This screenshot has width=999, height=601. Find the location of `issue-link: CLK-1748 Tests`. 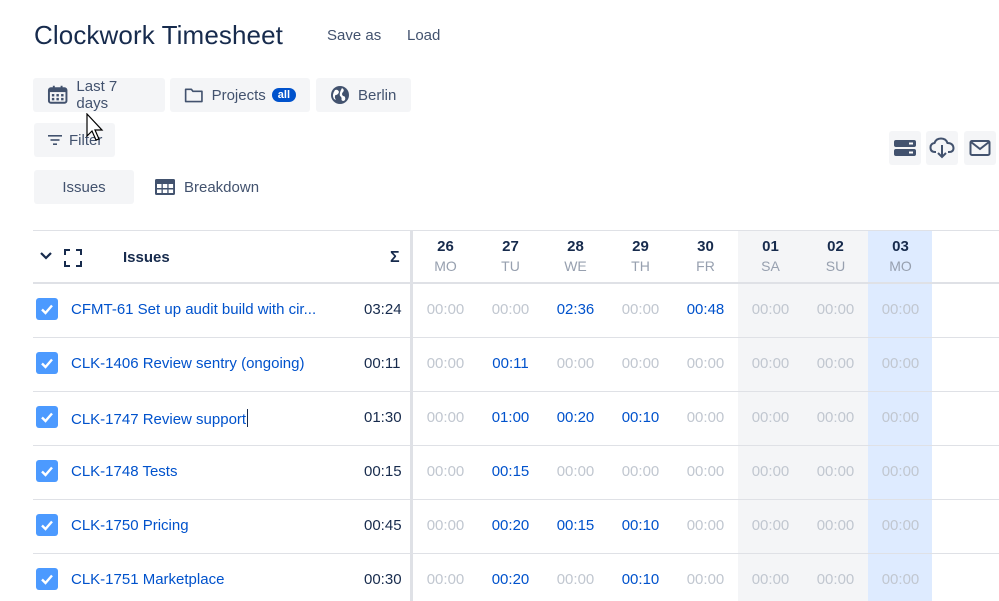

issue-link: CLK-1748 Tests is located at coordinates (124, 471).